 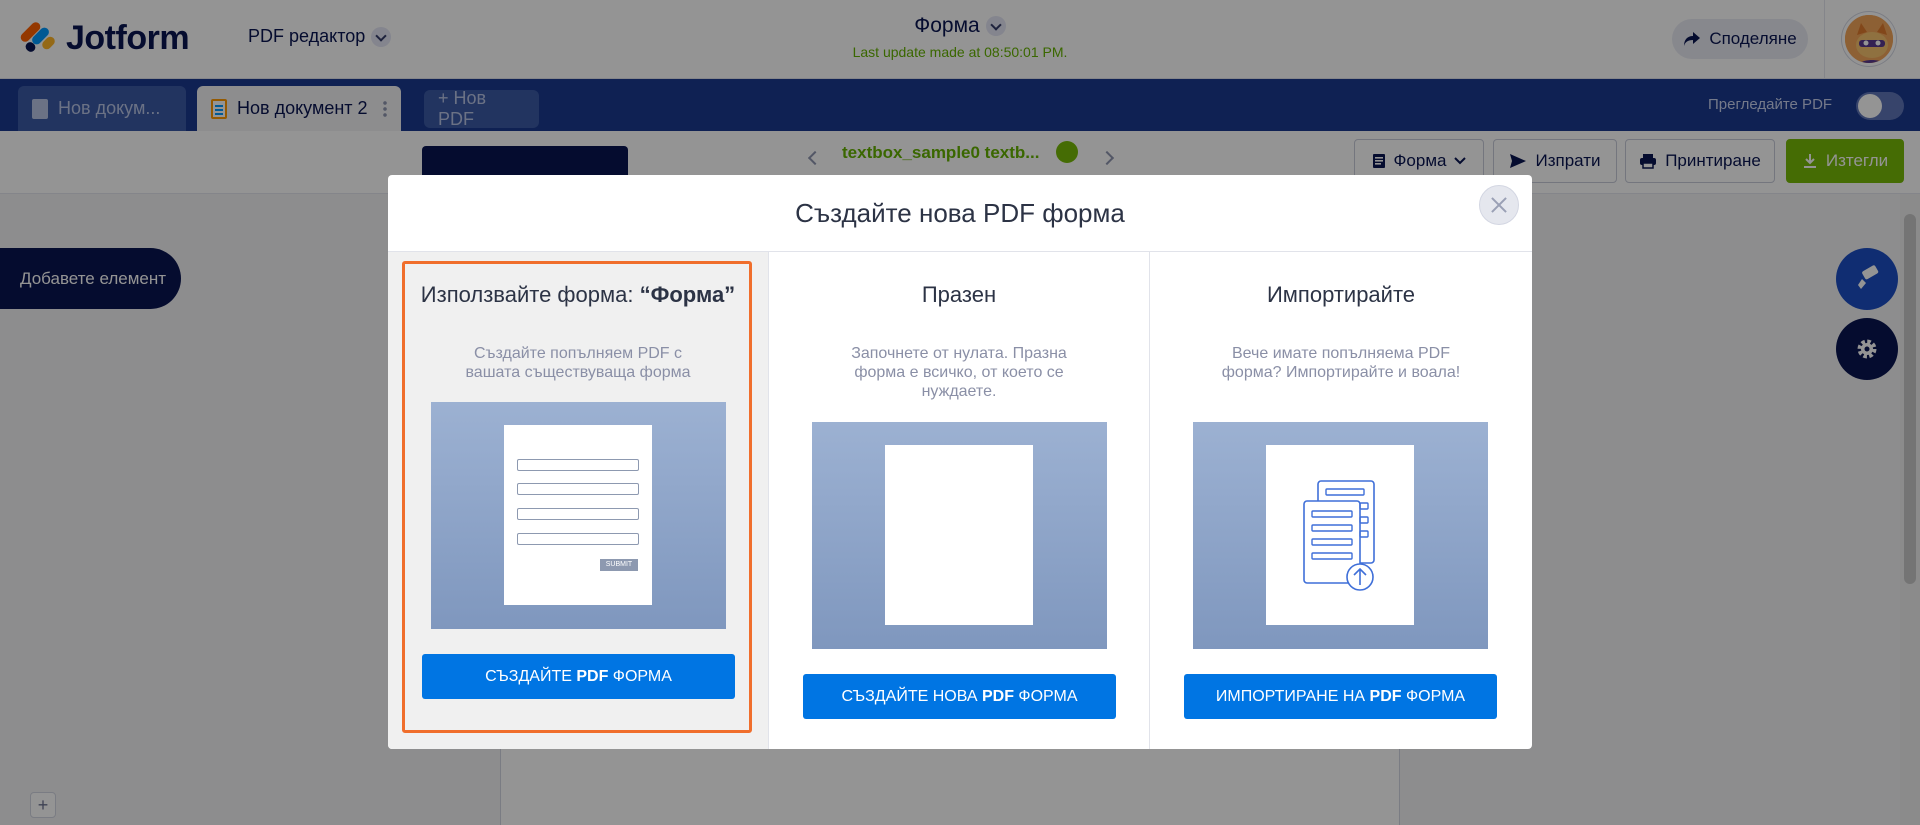 I want to click on option-title-form-name: “Форма”, so click(x=687, y=294).